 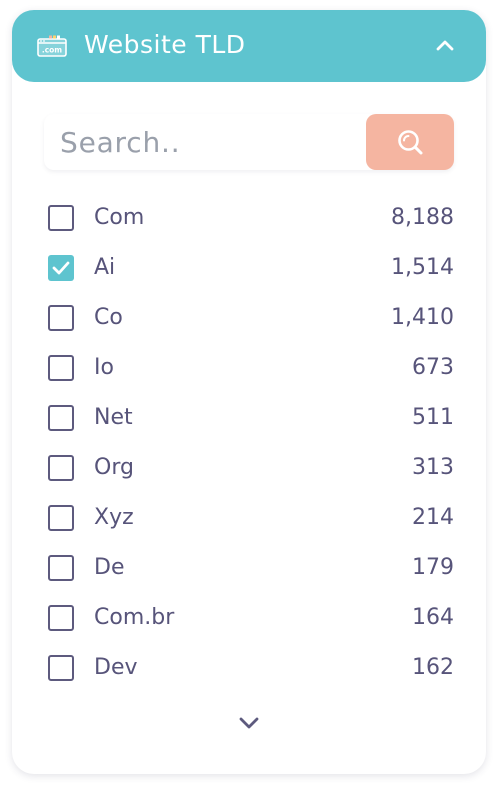 What do you see at coordinates (105, 267) in the screenshot?
I see `option-label: Ai` at bounding box center [105, 267].